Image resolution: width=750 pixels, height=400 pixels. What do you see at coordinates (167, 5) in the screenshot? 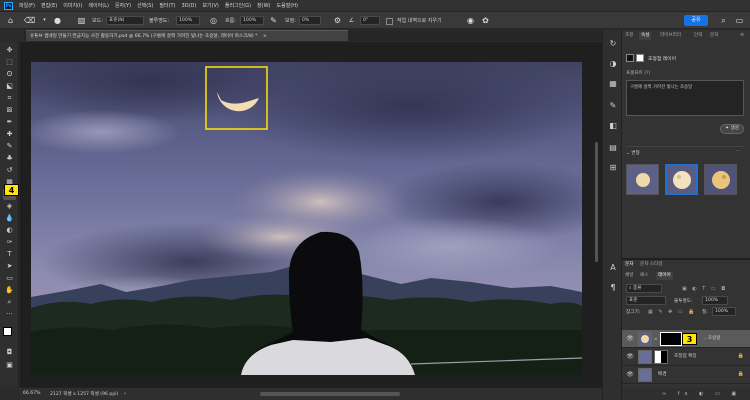
I see `menu-filter: 필터(T)` at bounding box center [167, 5].